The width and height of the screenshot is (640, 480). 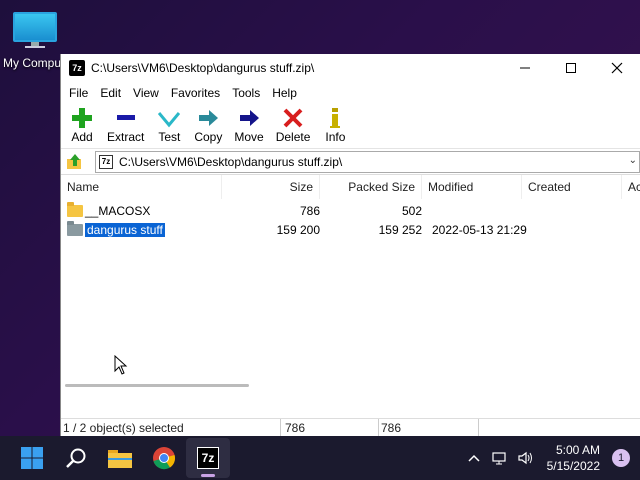 I want to click on chrome-button, so click(x=164, y=458).